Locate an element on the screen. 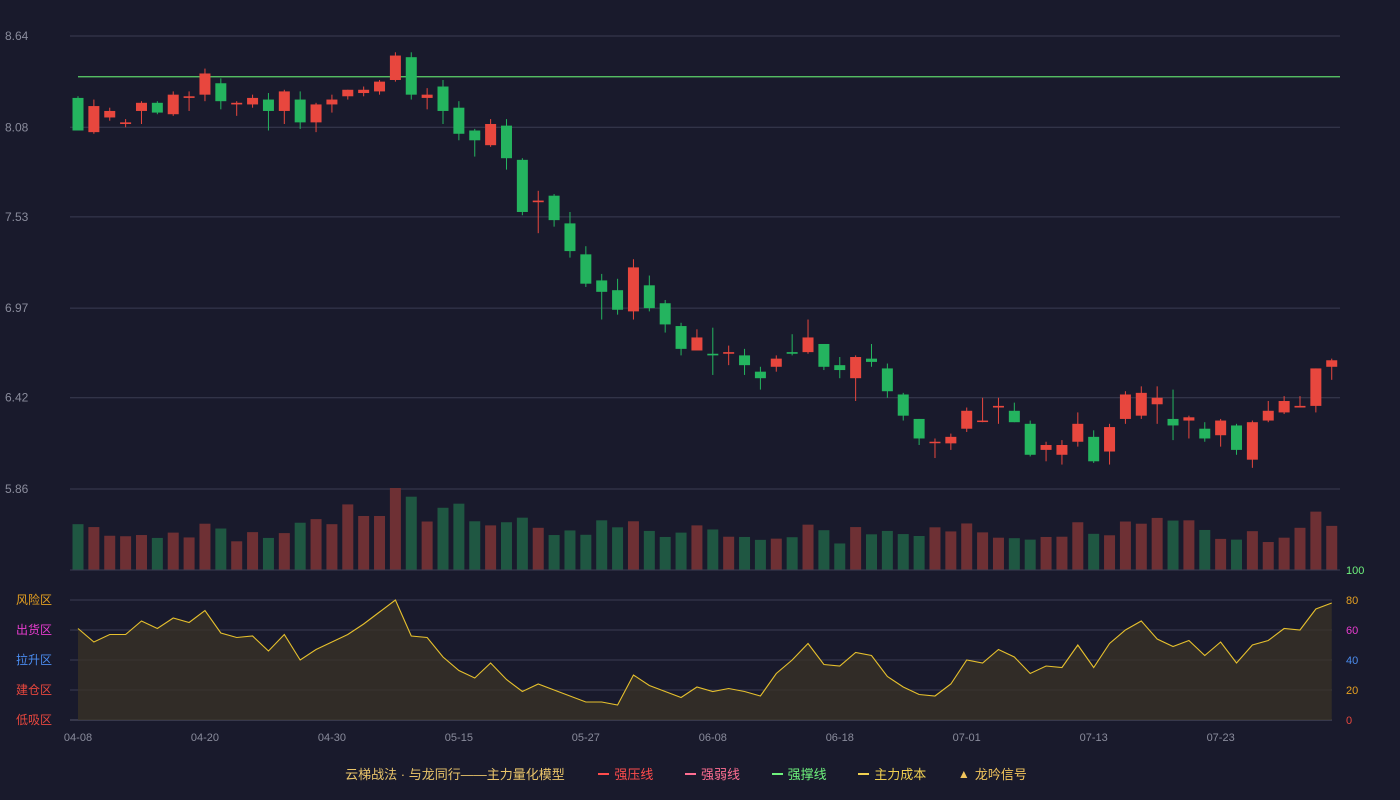 The width and height of the screenshot is (1400, 800). date-tick-label: 04-30 is located at coordinates (332, 738).